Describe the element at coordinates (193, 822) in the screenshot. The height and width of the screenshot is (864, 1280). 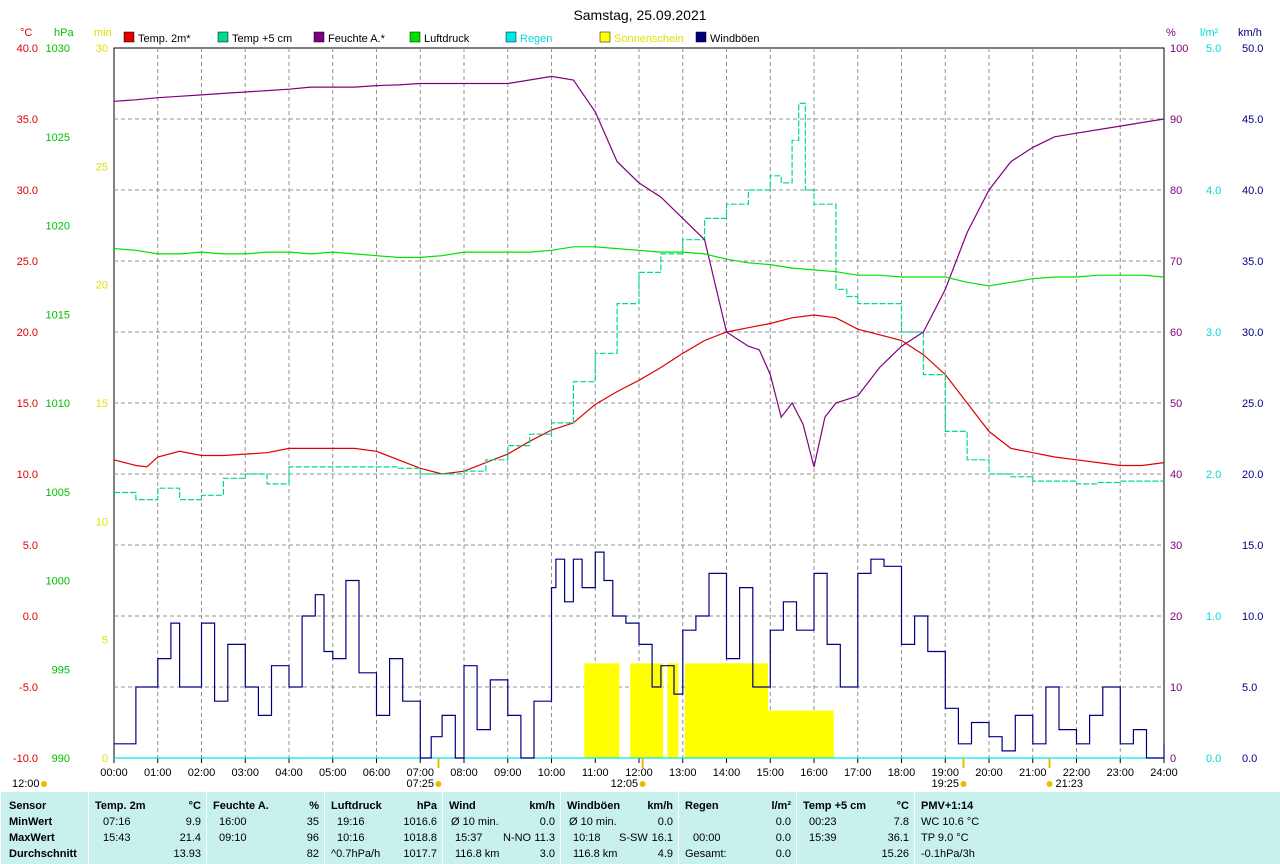
I see `stat-value: 9.9` at that location.